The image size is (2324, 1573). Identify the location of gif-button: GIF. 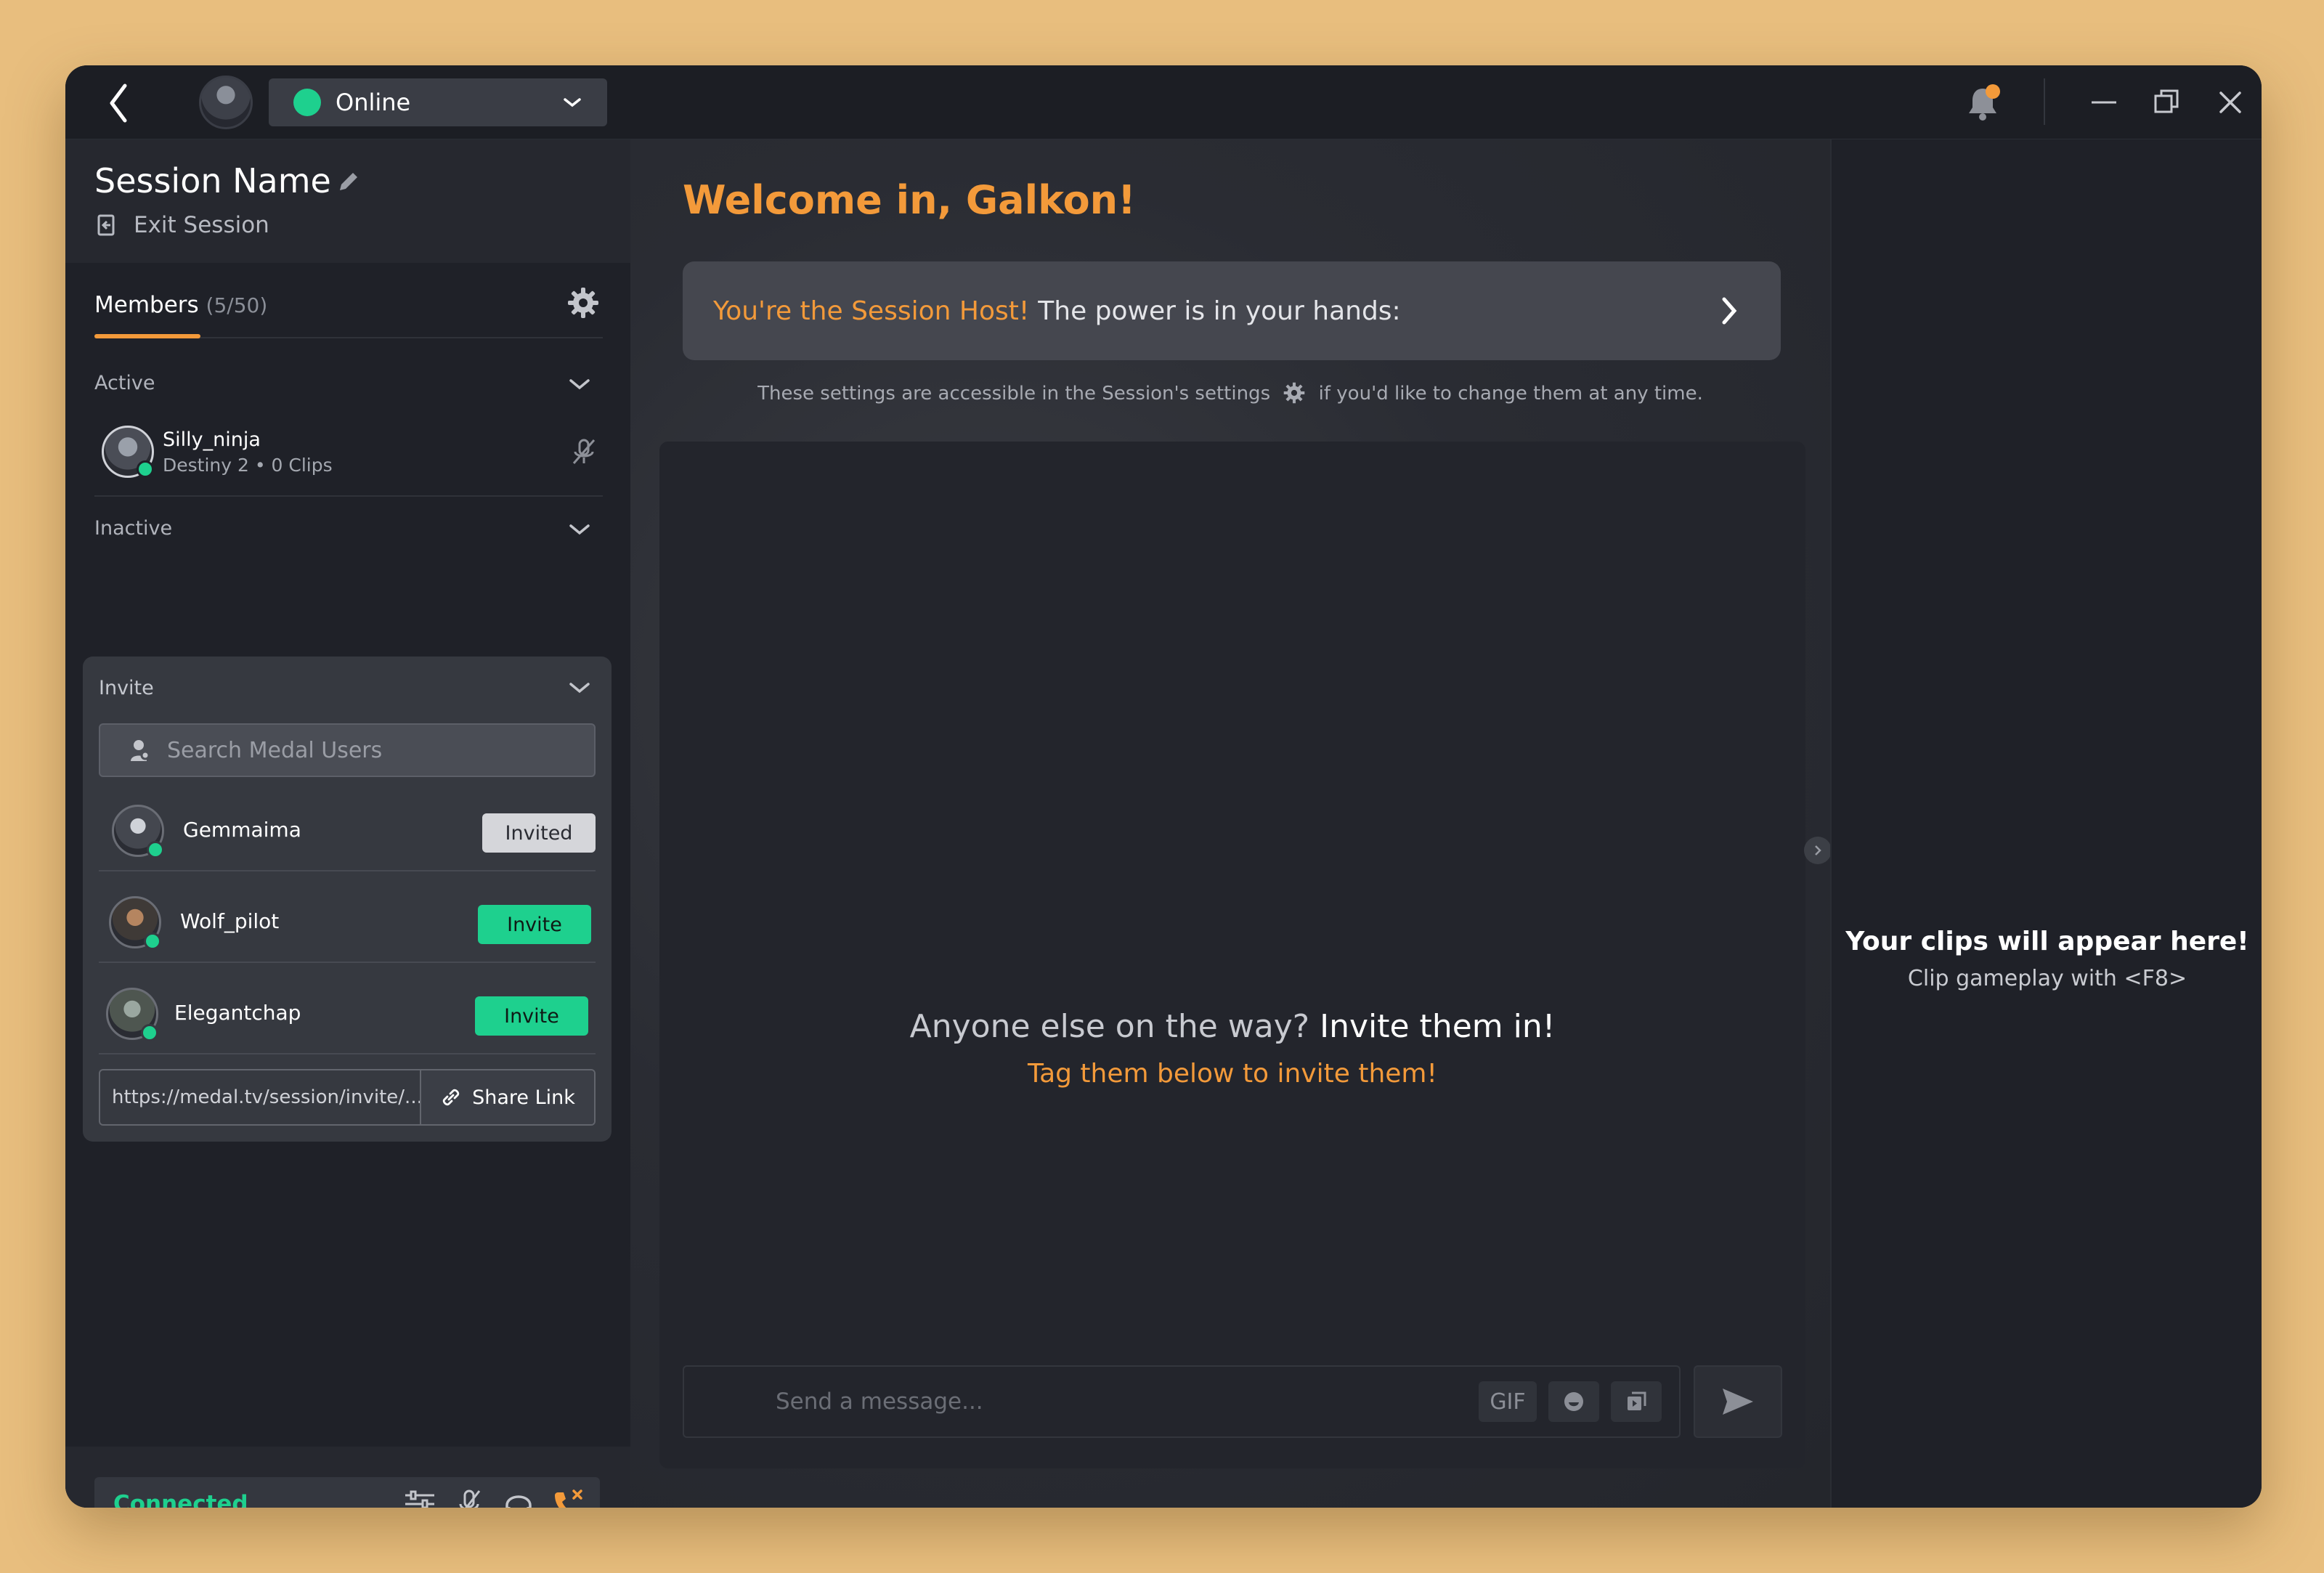
(1508, 1401).